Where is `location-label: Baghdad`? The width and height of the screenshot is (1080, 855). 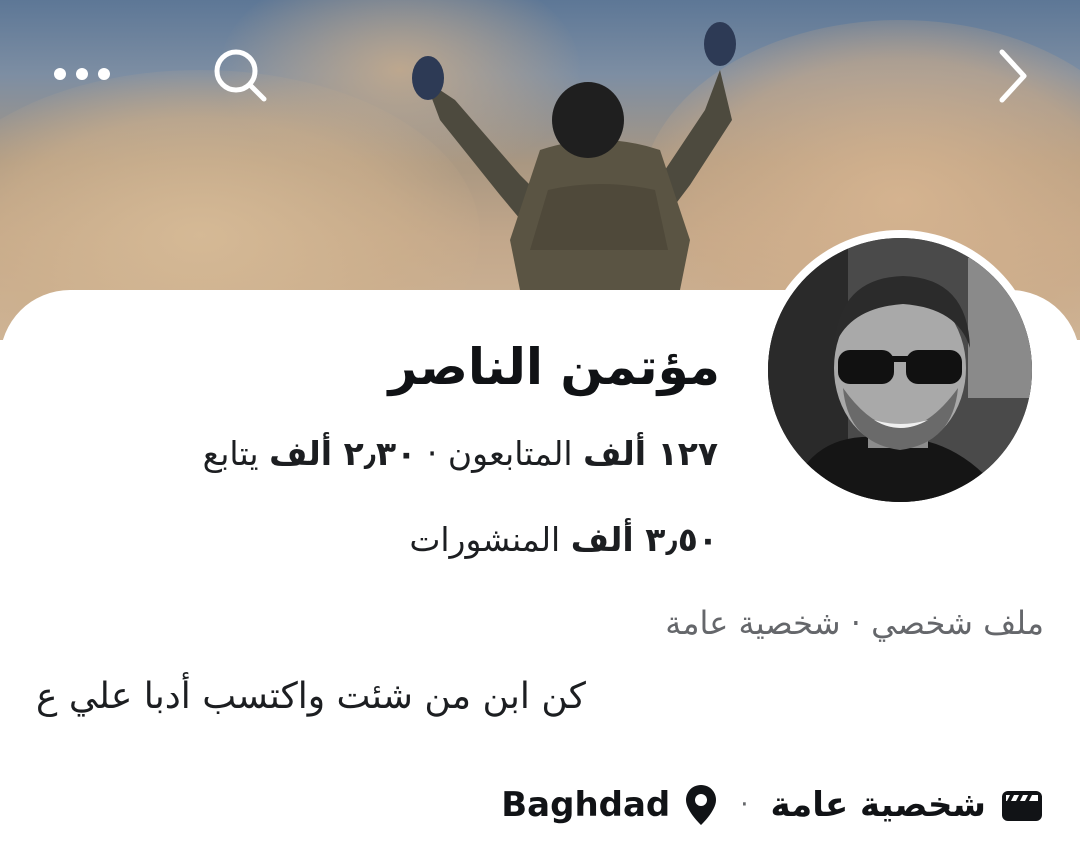 location-label: Baghdad is located at coordinates (586, 805).